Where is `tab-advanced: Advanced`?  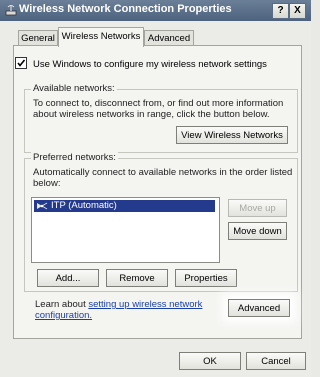
tab-advanced: Advanced is located at coordinates (169, 38).